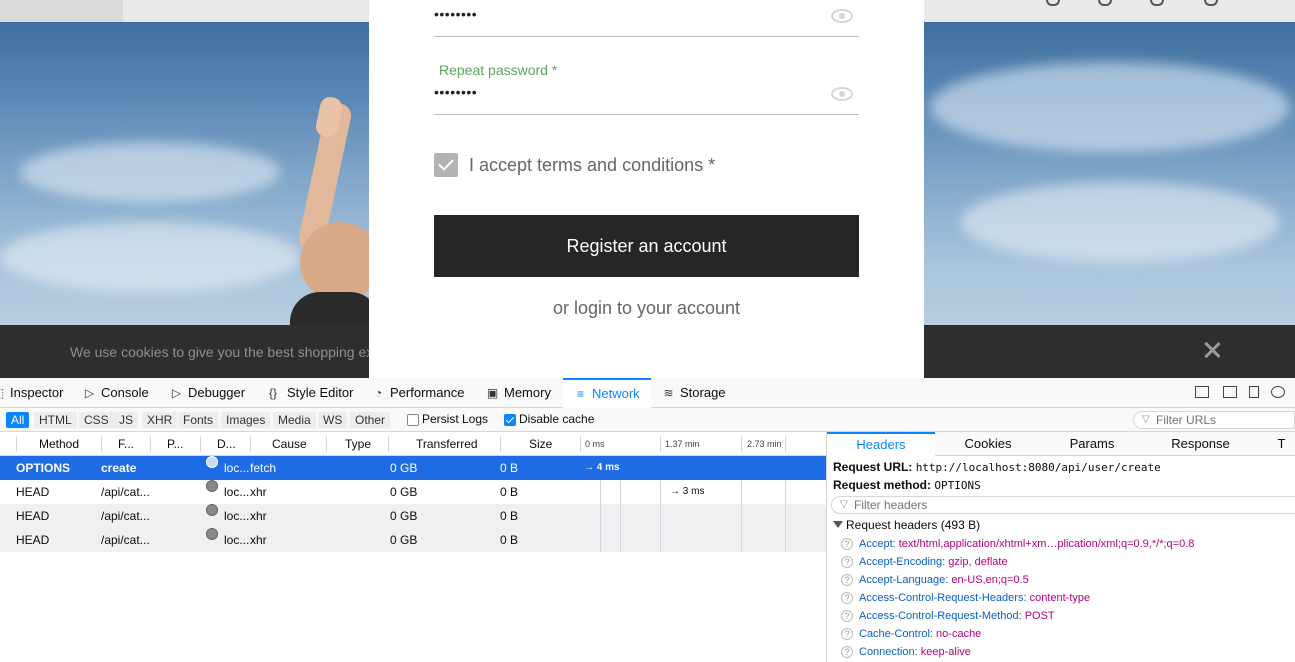 Image resolution: width=1295 pixels, height=662 pixels. What do you see at coordinates (333, 420) in the screenshot?
I see `filter-ws: WS` at bounding box center [333, 420].